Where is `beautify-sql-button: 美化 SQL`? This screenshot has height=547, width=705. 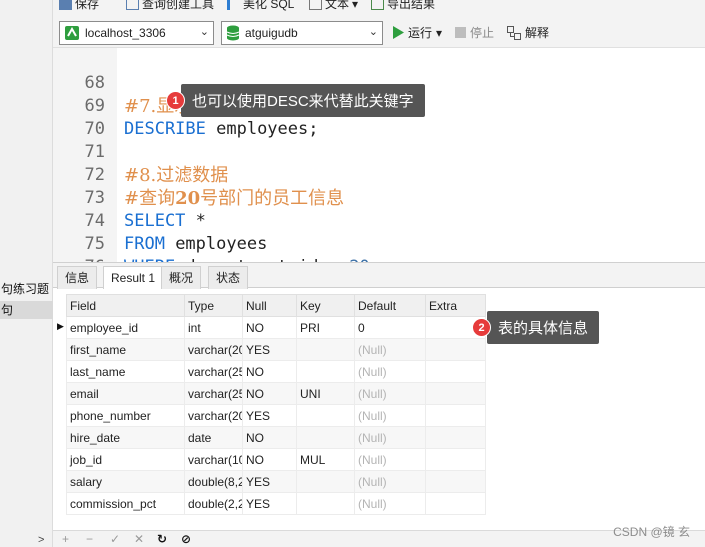
beautify-sql-button: 美化 SQL is located at coordinates (260, 6).